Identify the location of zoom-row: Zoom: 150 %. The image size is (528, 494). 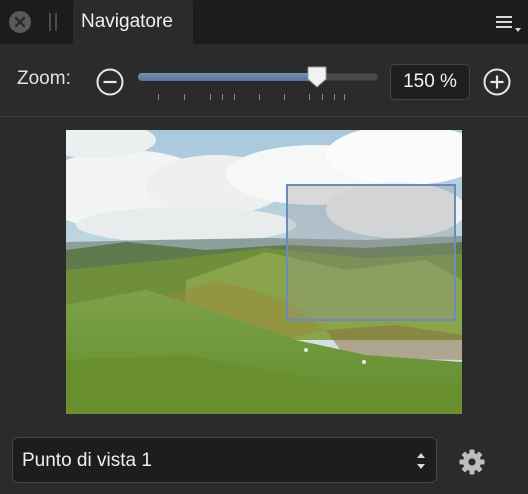
(264, 80).